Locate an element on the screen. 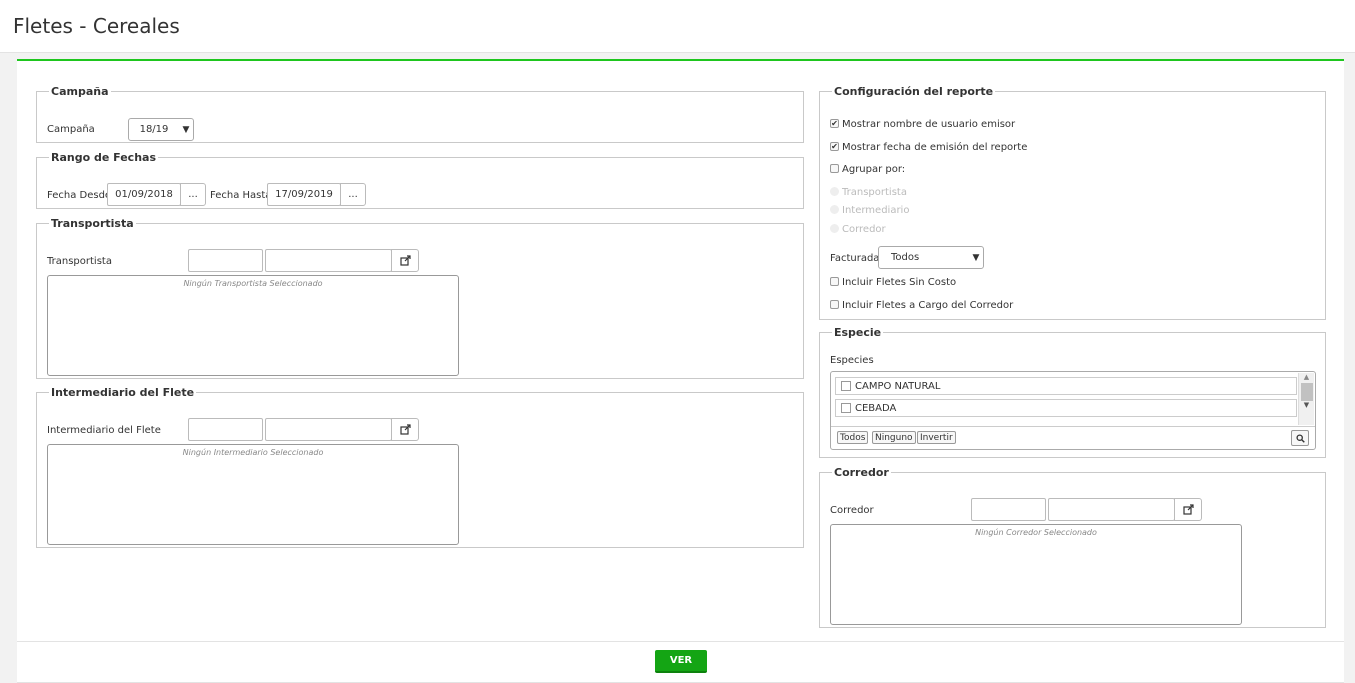  rango-fechas-legend: Rango de Fechas is located at coordinates (103, 157).